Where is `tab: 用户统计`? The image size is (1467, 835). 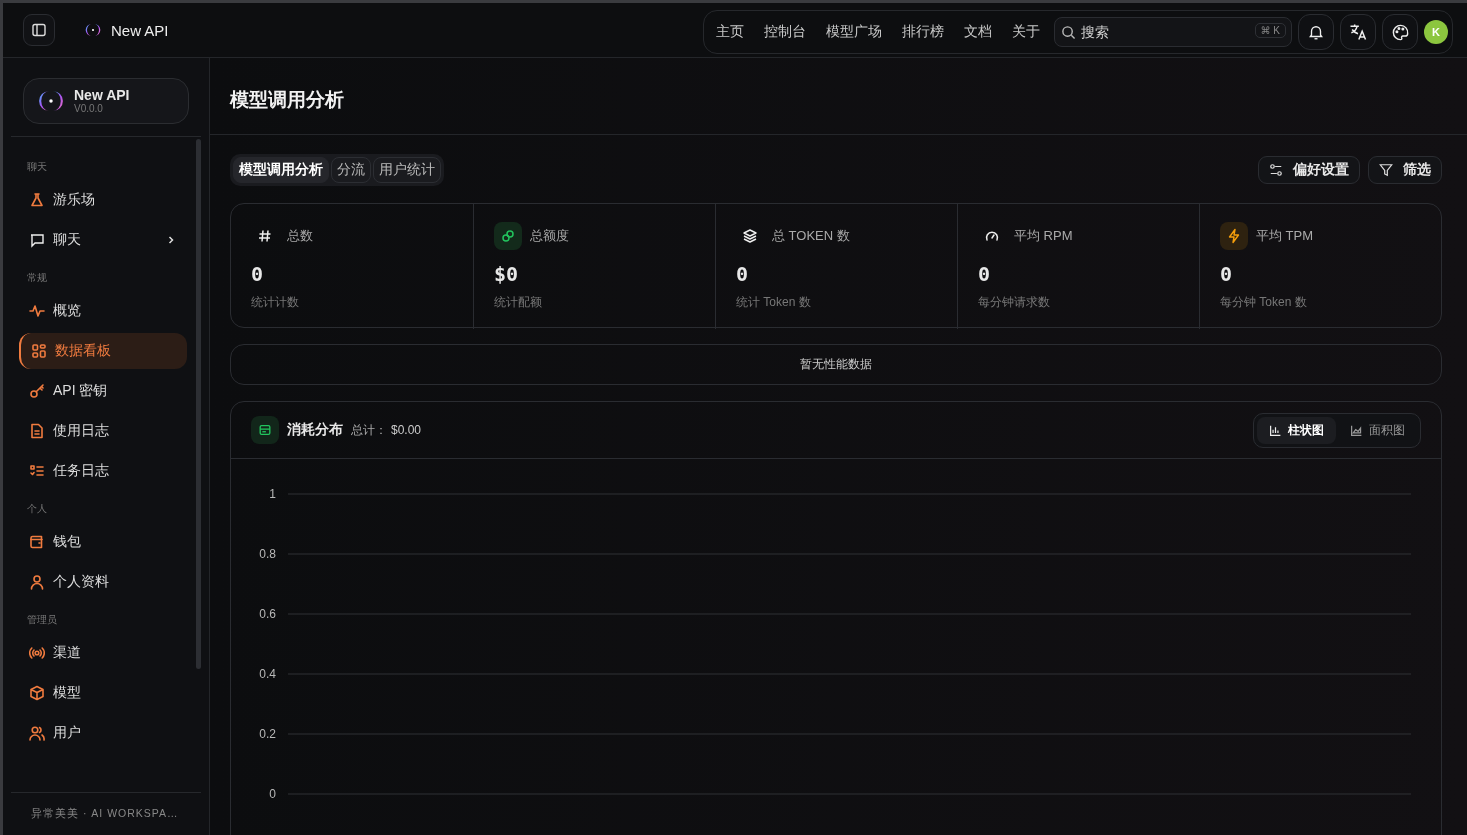 tab: 用户统计 is located at coordinates (407, 170).